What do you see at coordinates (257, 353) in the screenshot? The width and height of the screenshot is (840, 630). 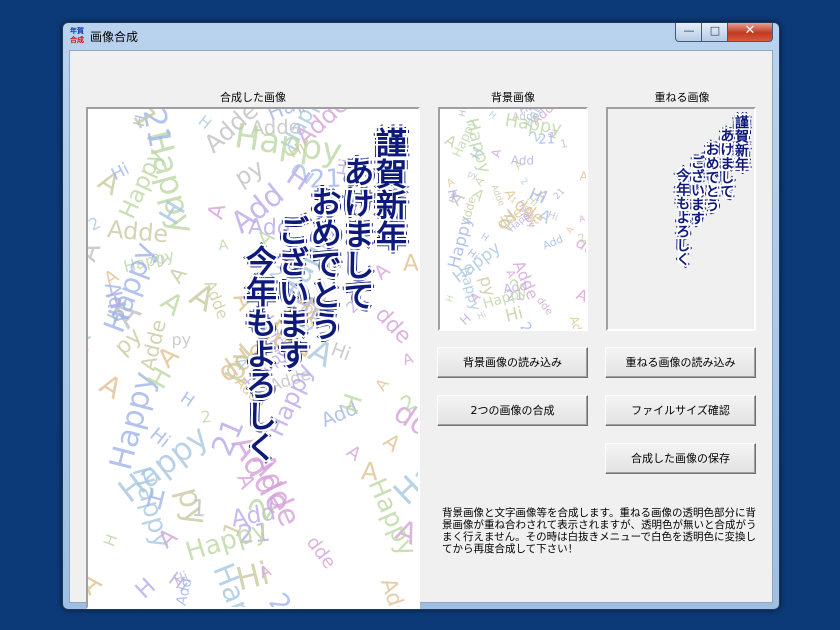 I see `composite-greeting-column: 今年もよろしく` at bounding box center [257, 353].